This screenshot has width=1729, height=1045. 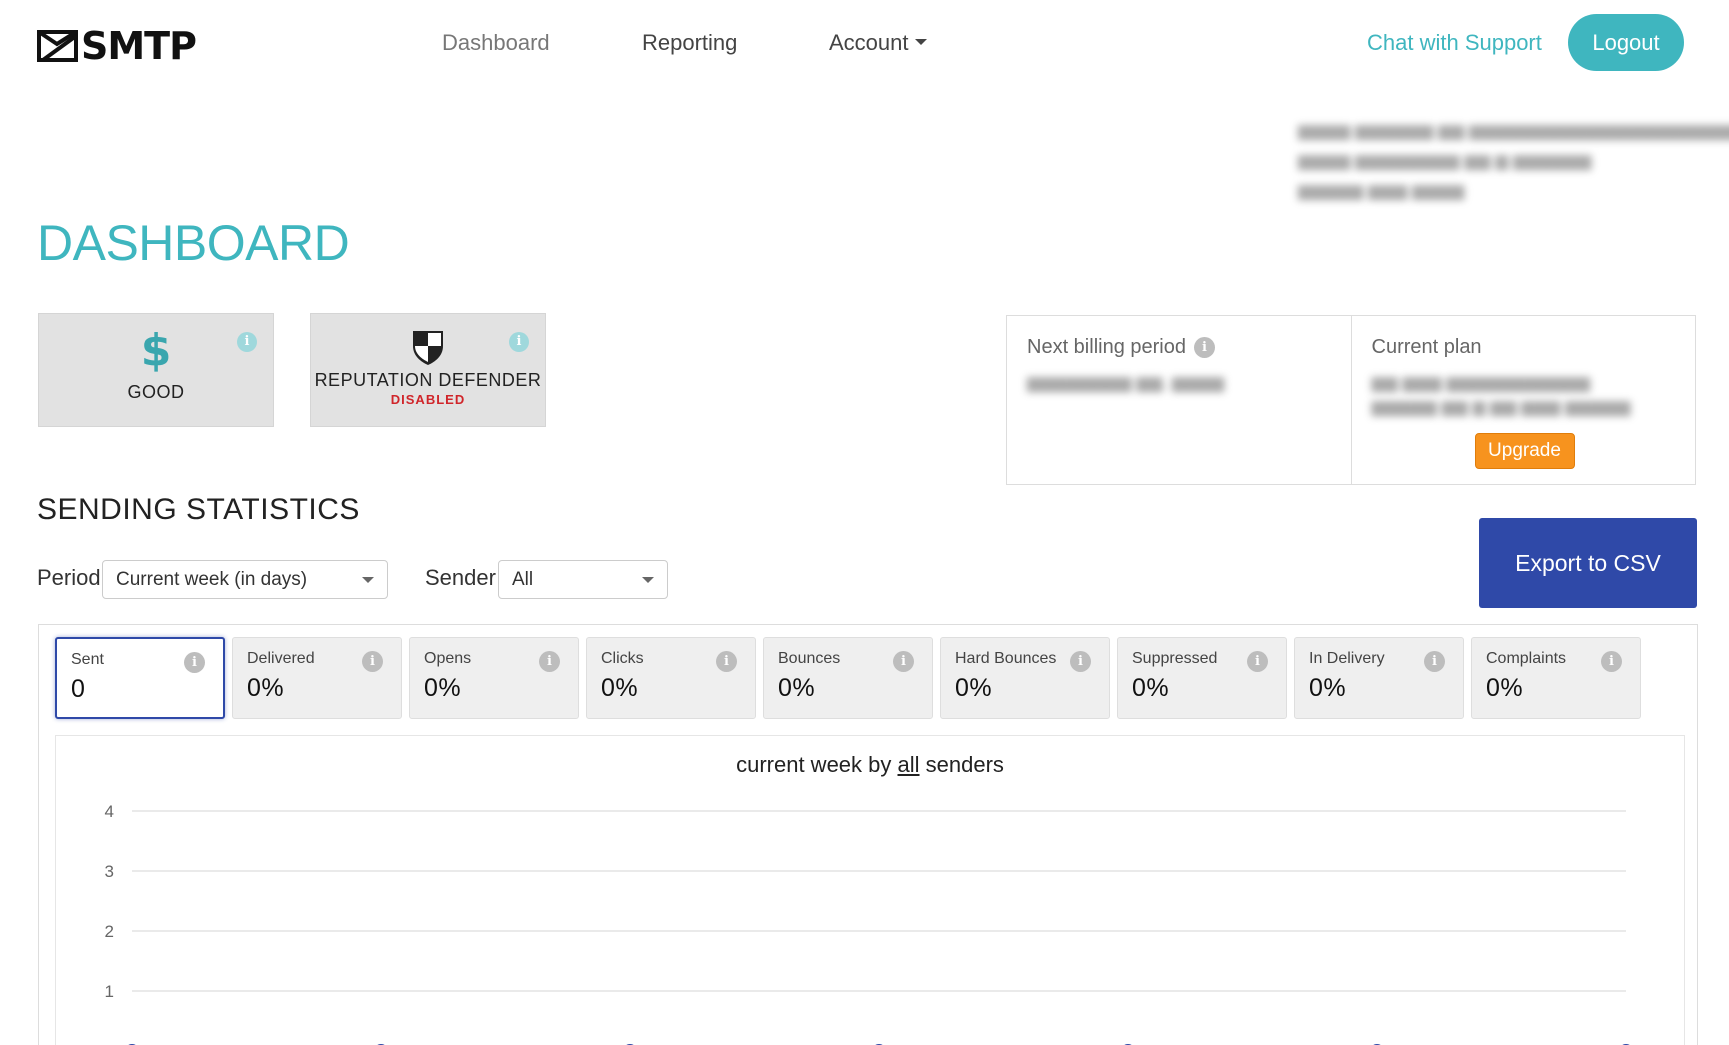 I want to click on next-billing-label: Next billing period, so click(x=1106, y=347).